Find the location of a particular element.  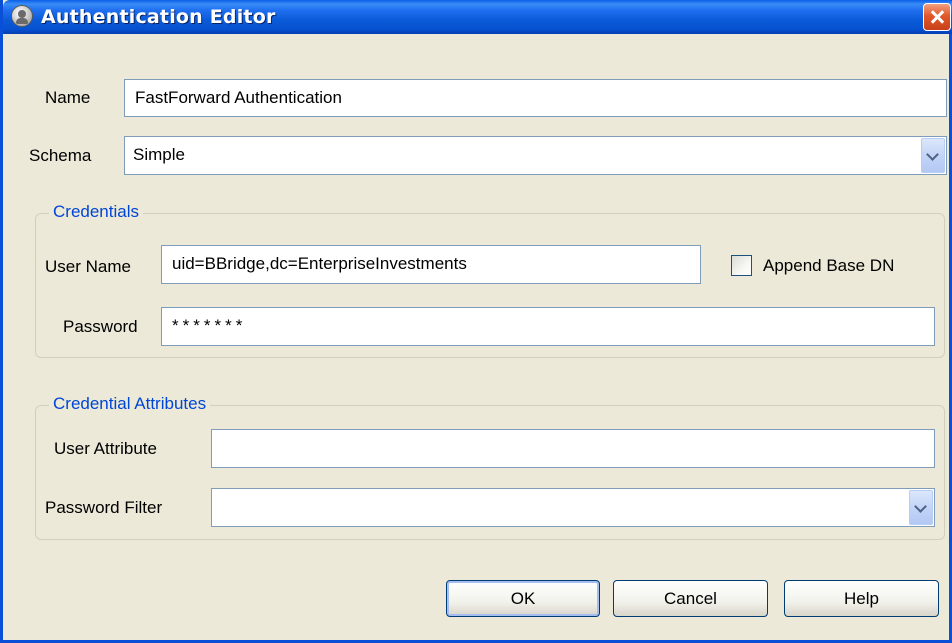

close-button is located at coordinates (937, 17).